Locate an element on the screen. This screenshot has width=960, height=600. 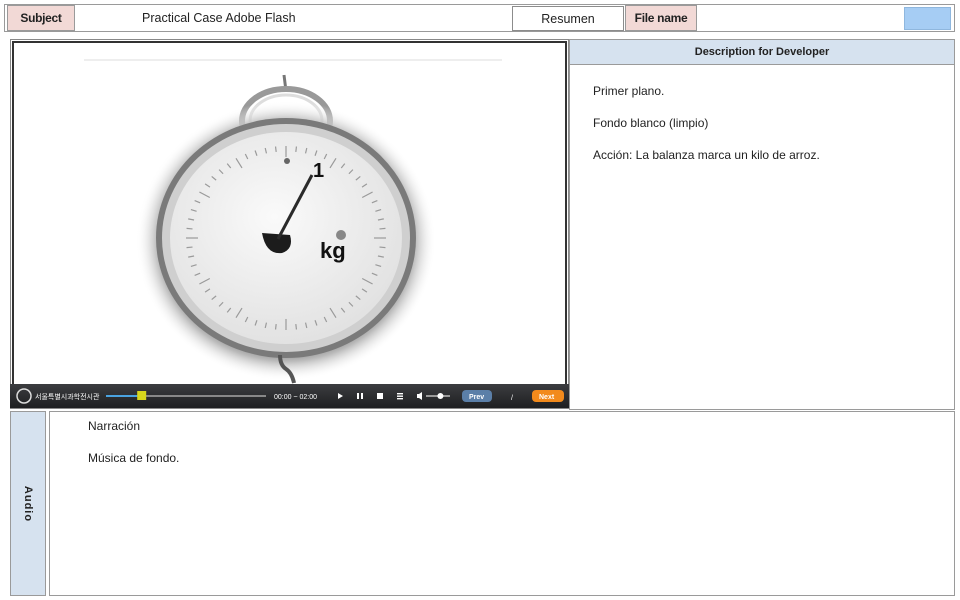
pause-icon is located at coordinates (360, 396).